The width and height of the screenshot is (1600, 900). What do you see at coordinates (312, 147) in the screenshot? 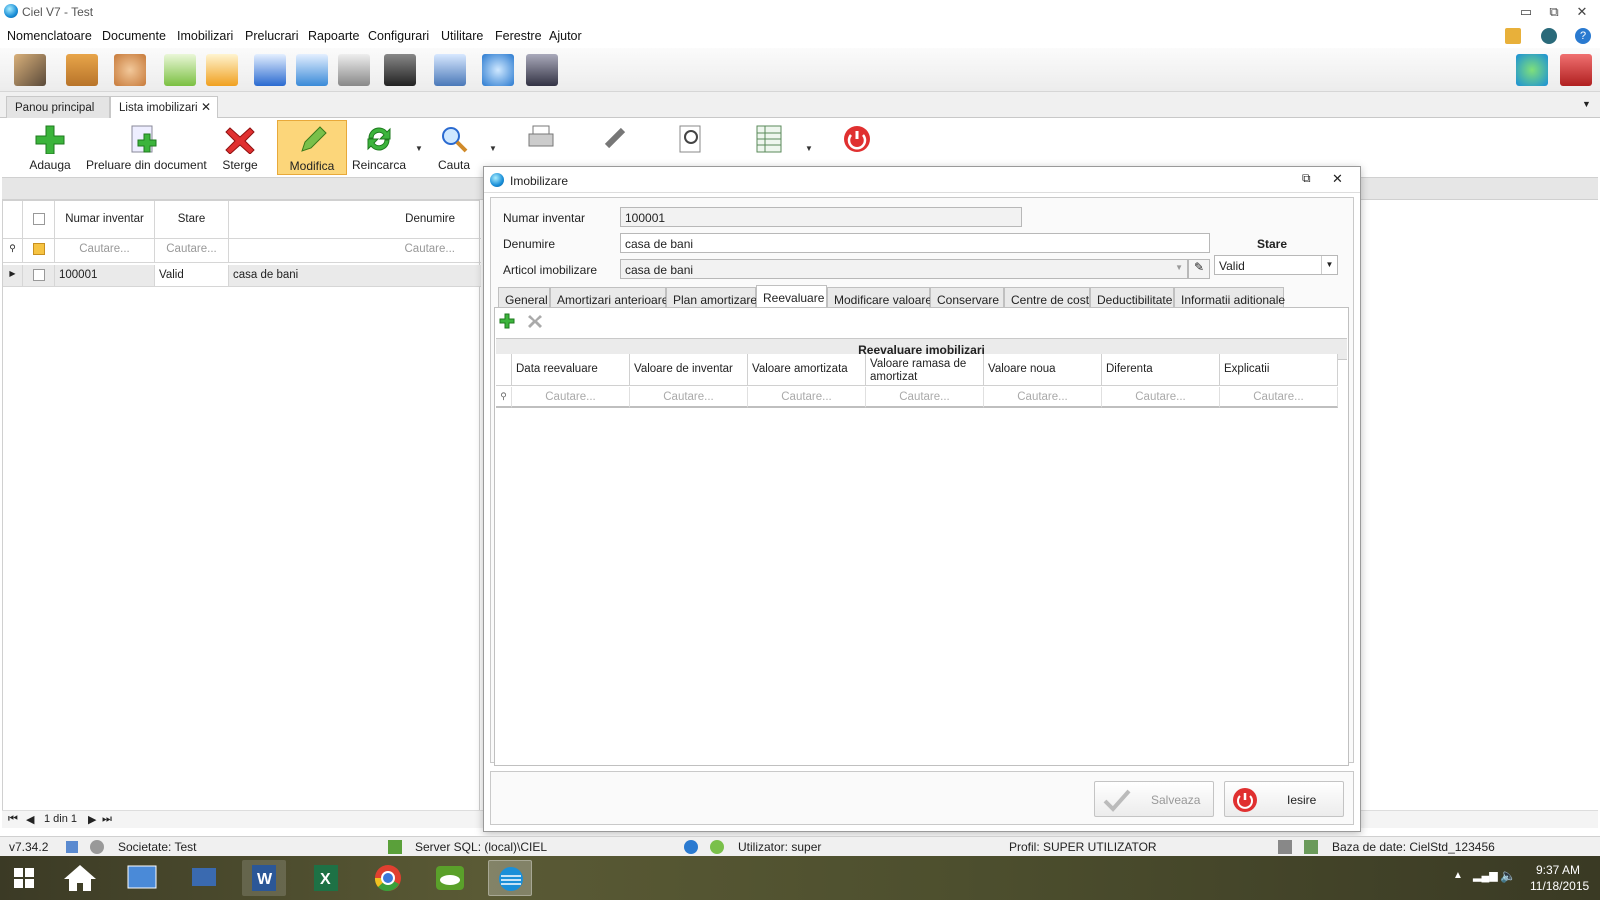
I see `edit-button: Modifica` at bounding box center [312, 147].